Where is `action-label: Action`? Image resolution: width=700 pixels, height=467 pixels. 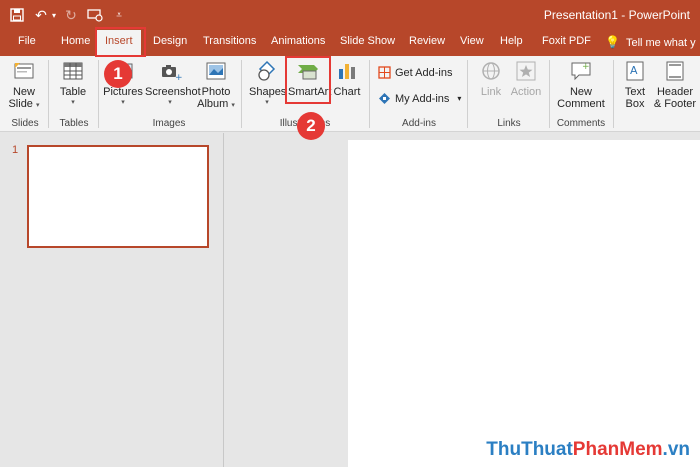 action-label: Action is located at coordinates (526, 92).